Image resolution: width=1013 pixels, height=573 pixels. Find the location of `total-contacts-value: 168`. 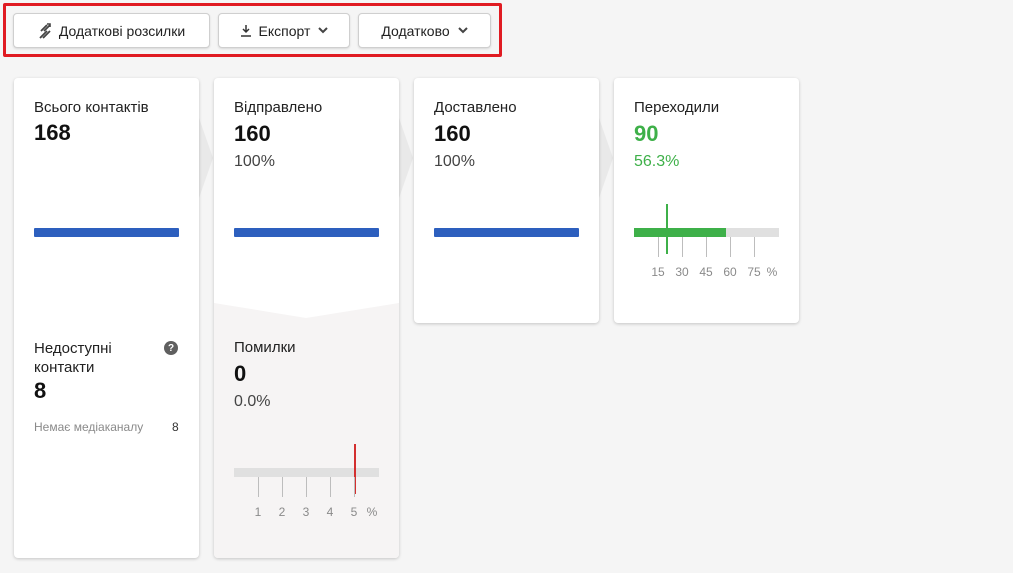

total-contacts-value: 168 is located at coordinates (52, 132).